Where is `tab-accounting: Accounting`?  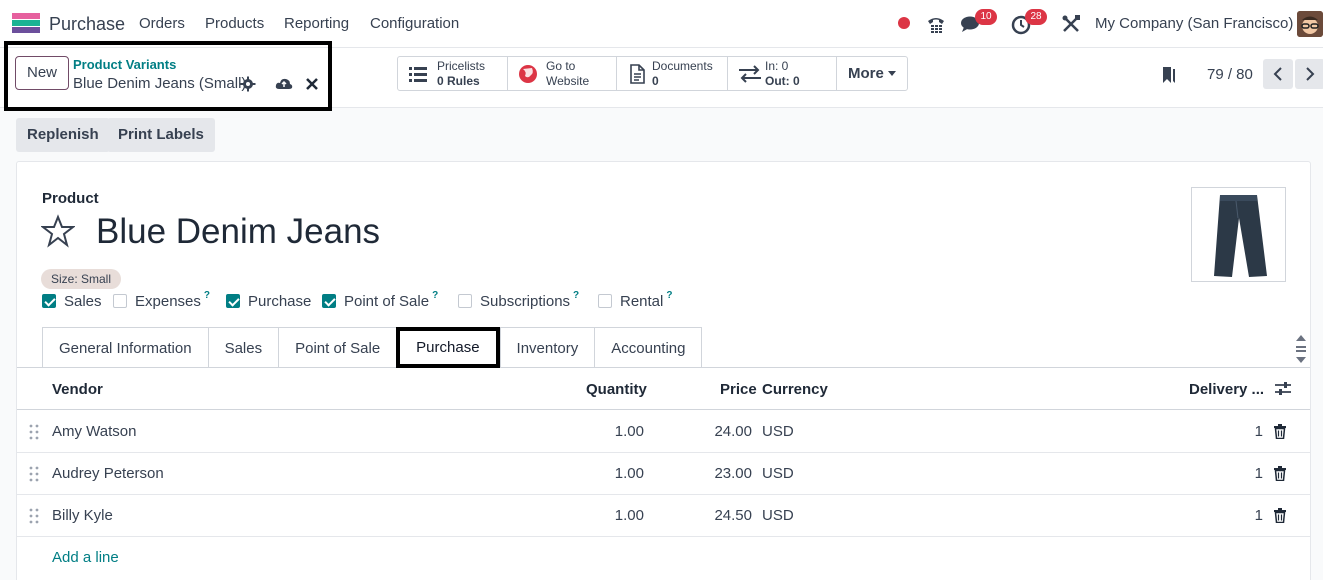
tab-accounting: Accounting is located at coordinates (648, 347).